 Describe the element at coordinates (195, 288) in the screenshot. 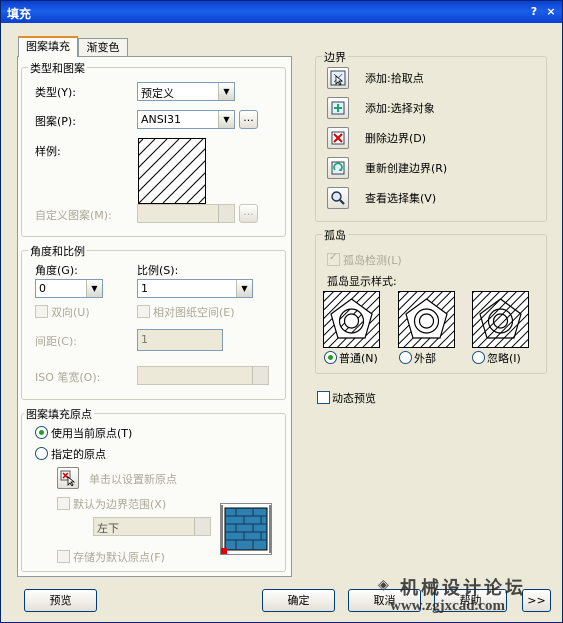

I see `scale-select: 1 ▼` at that location.